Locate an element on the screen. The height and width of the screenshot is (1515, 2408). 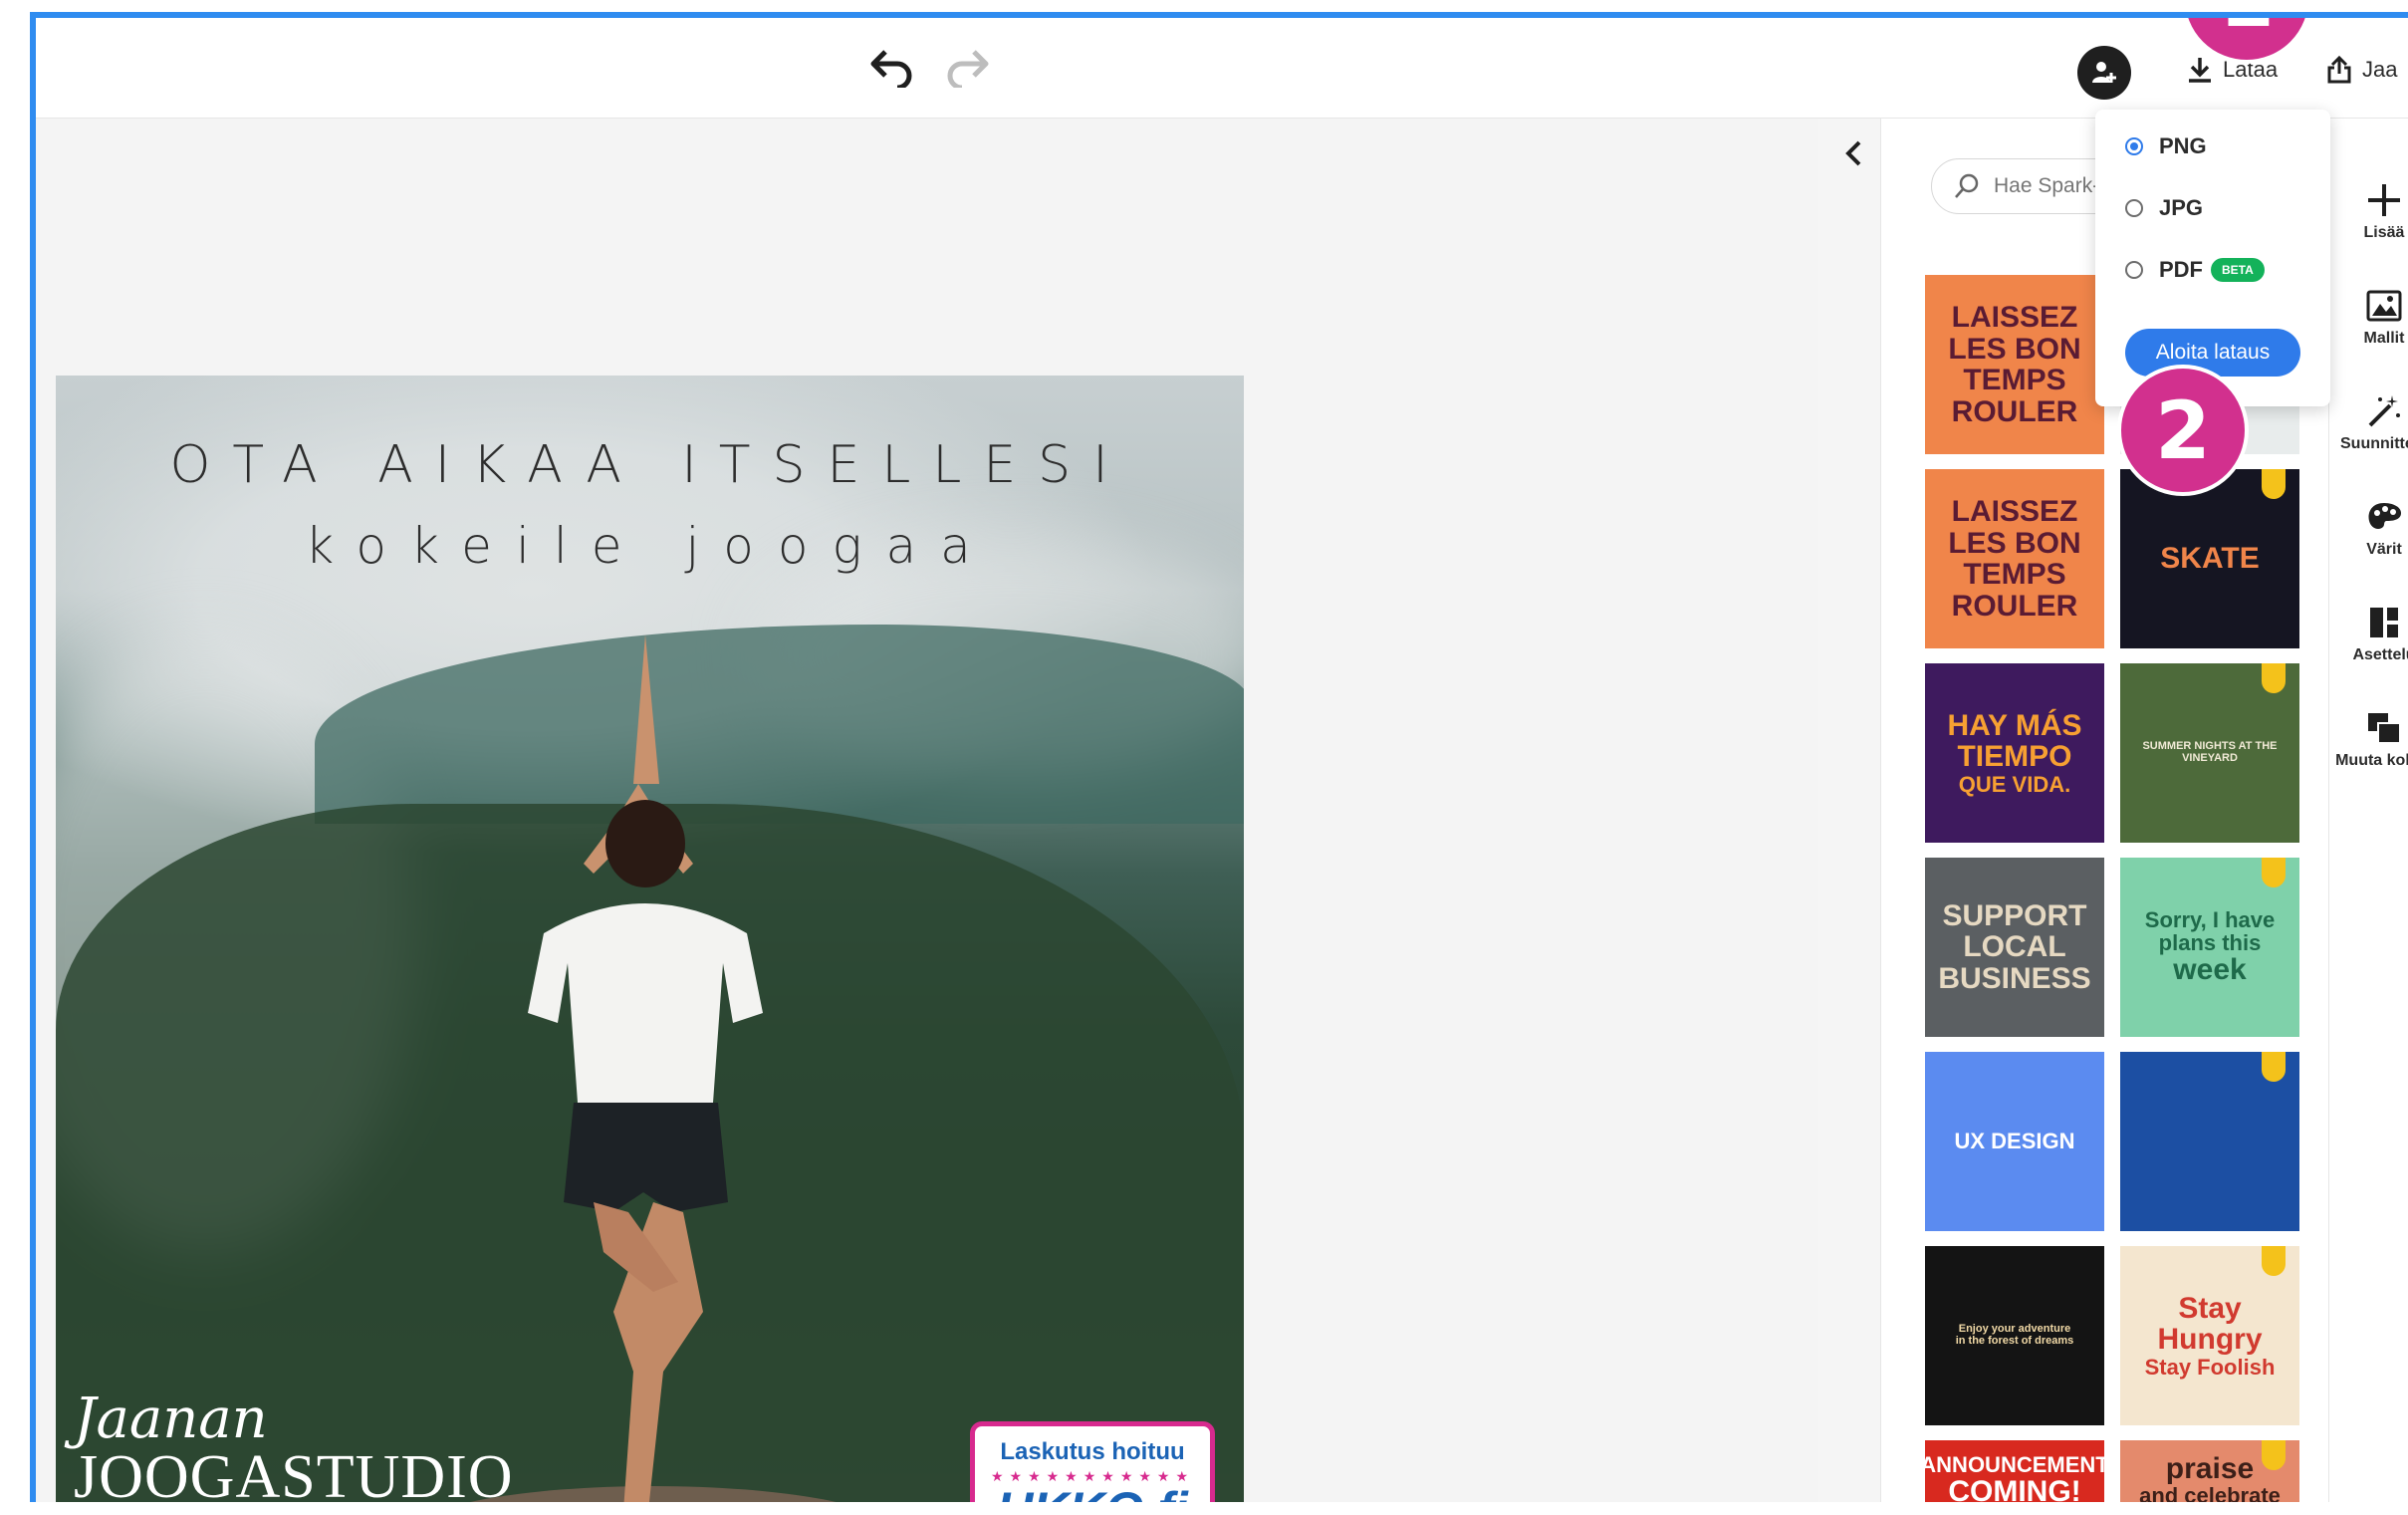
yoga-person-illustration is located at coordinates (645, 1068).